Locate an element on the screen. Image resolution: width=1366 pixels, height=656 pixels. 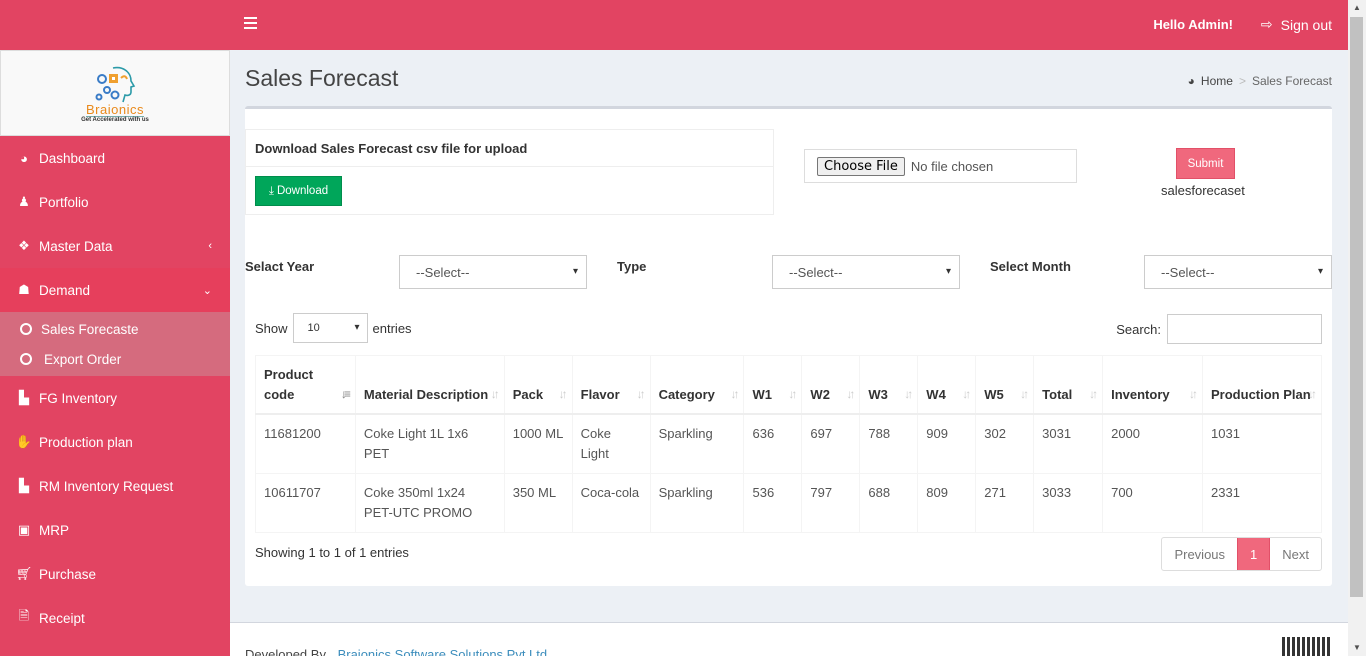
year-select-value: --Select-- is located at coordinates (443, 272).